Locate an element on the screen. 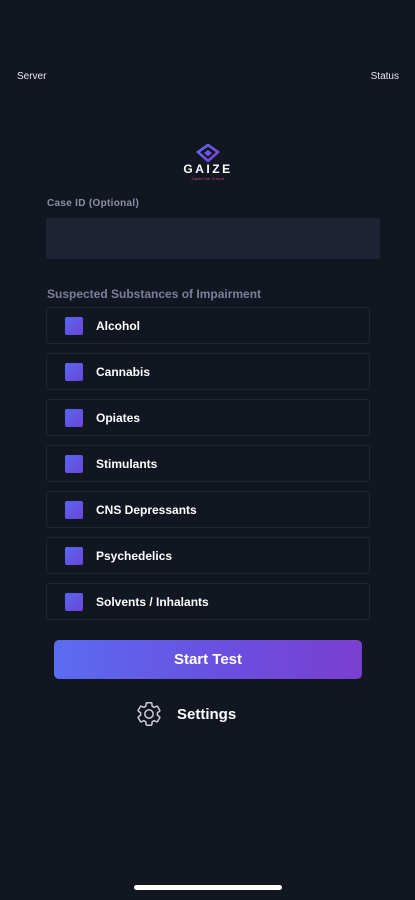  gear-icon is located at coordinates (149, 714).